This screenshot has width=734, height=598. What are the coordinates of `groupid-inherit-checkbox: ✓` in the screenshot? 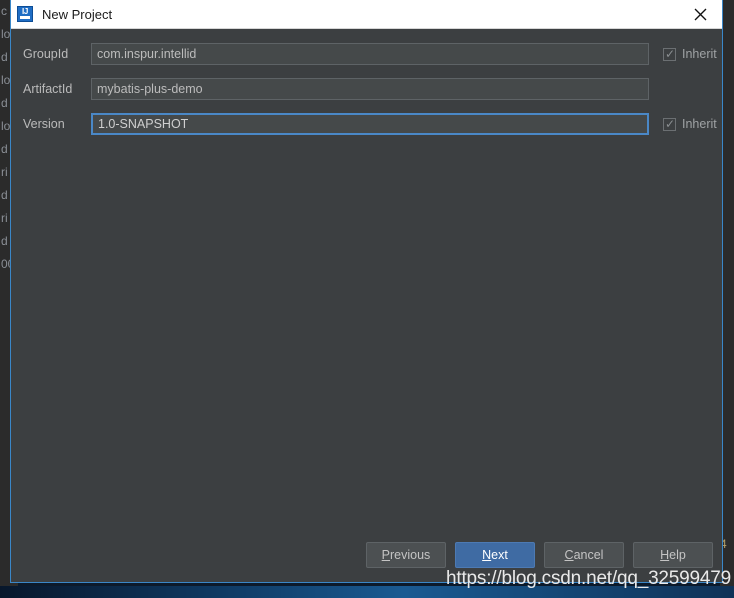 It's located at (669, 53).